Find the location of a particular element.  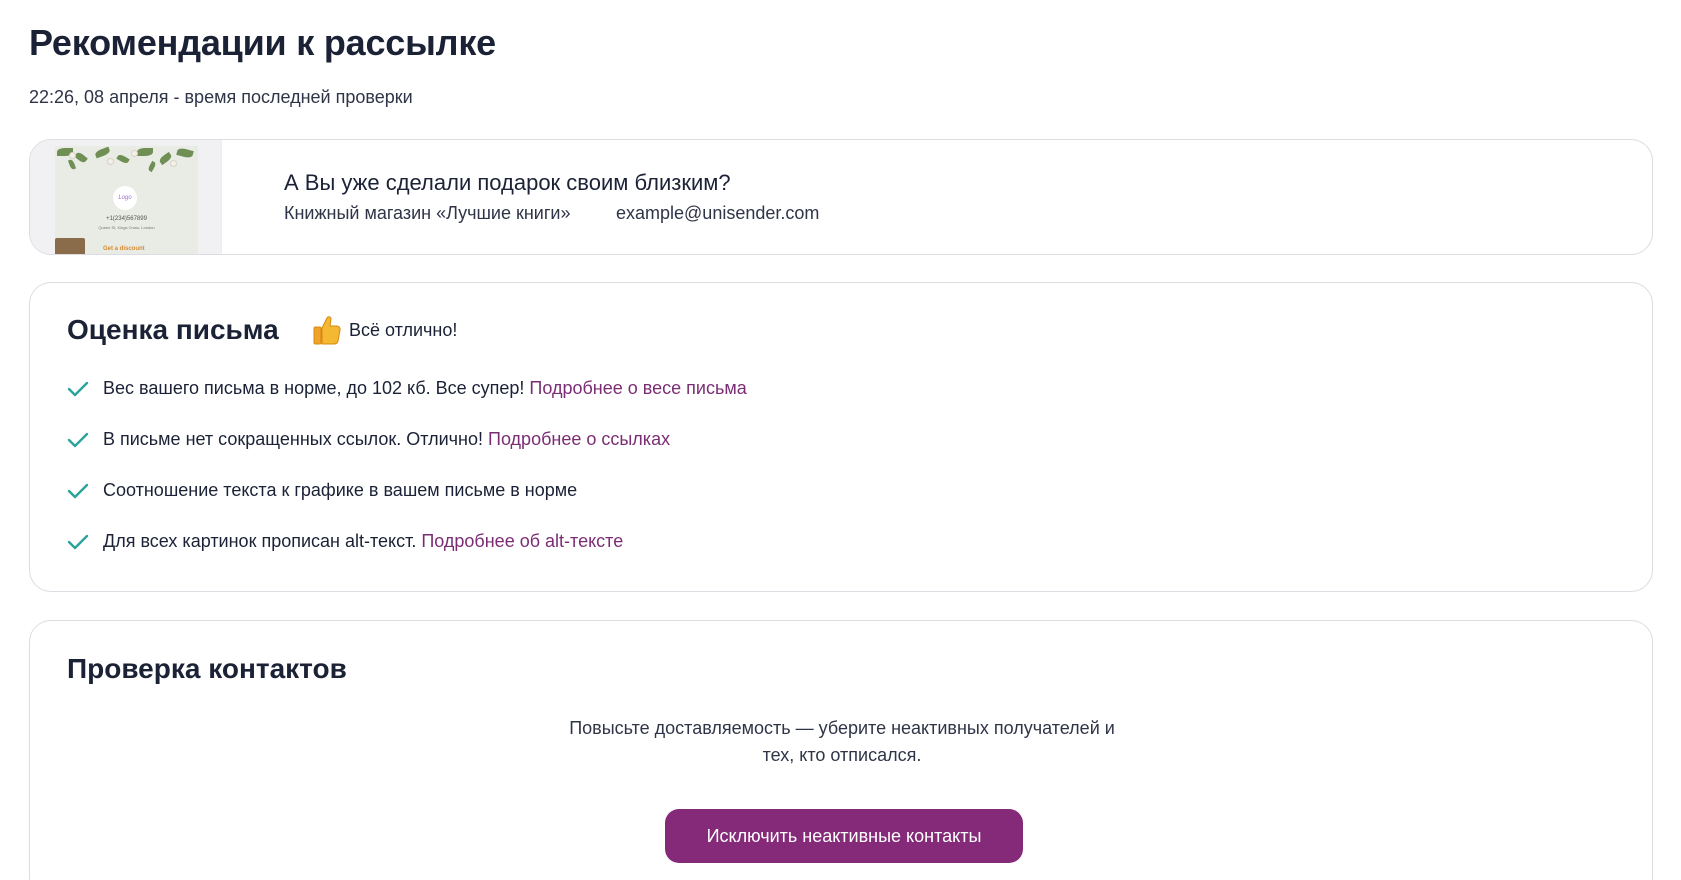

list-item-text: Для всех картинок прописан alt-текст. is located at coordinates (260, 541).